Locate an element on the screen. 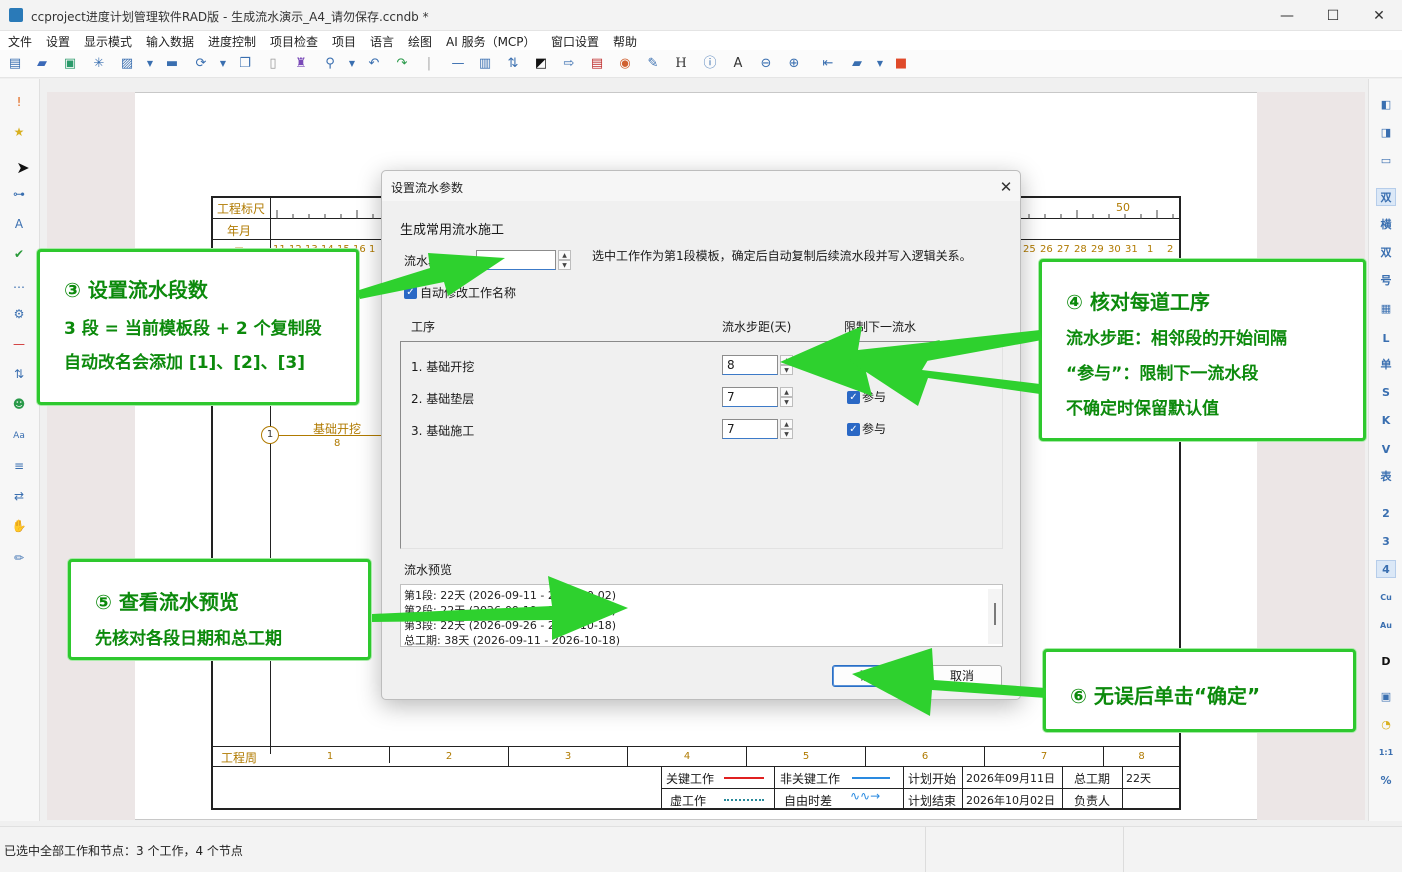  arrow-to-preview is located at coordinates (500, 608).